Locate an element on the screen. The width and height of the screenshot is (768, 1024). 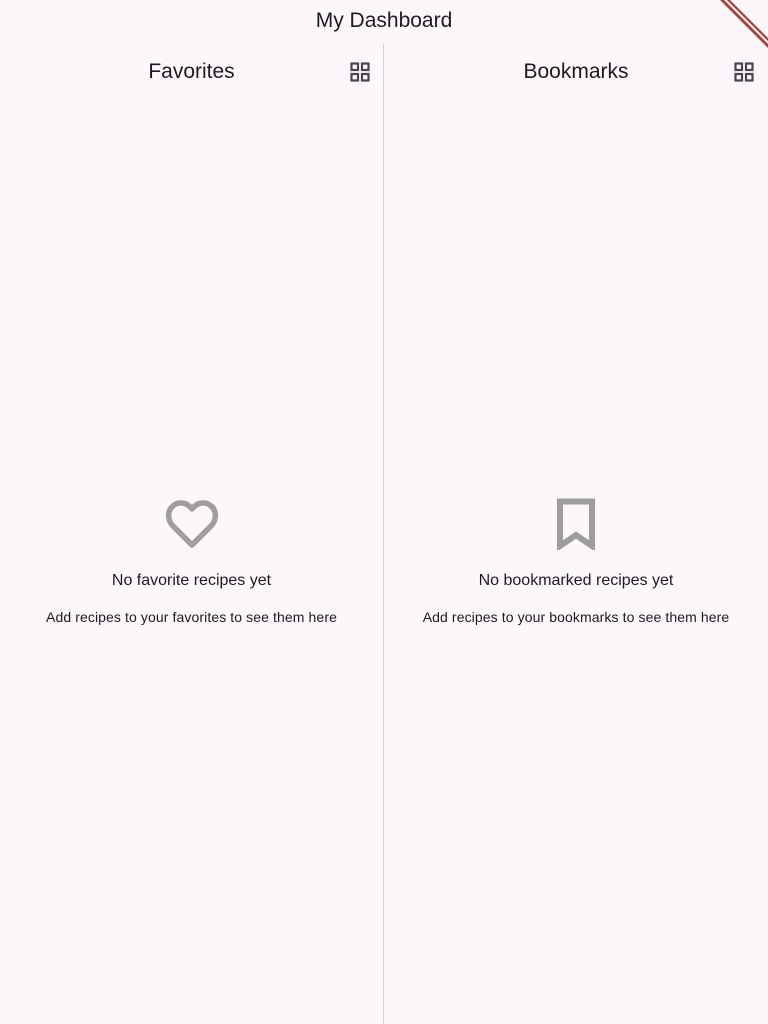
favorites-title: Favorites is located at coordinates (191, 71).